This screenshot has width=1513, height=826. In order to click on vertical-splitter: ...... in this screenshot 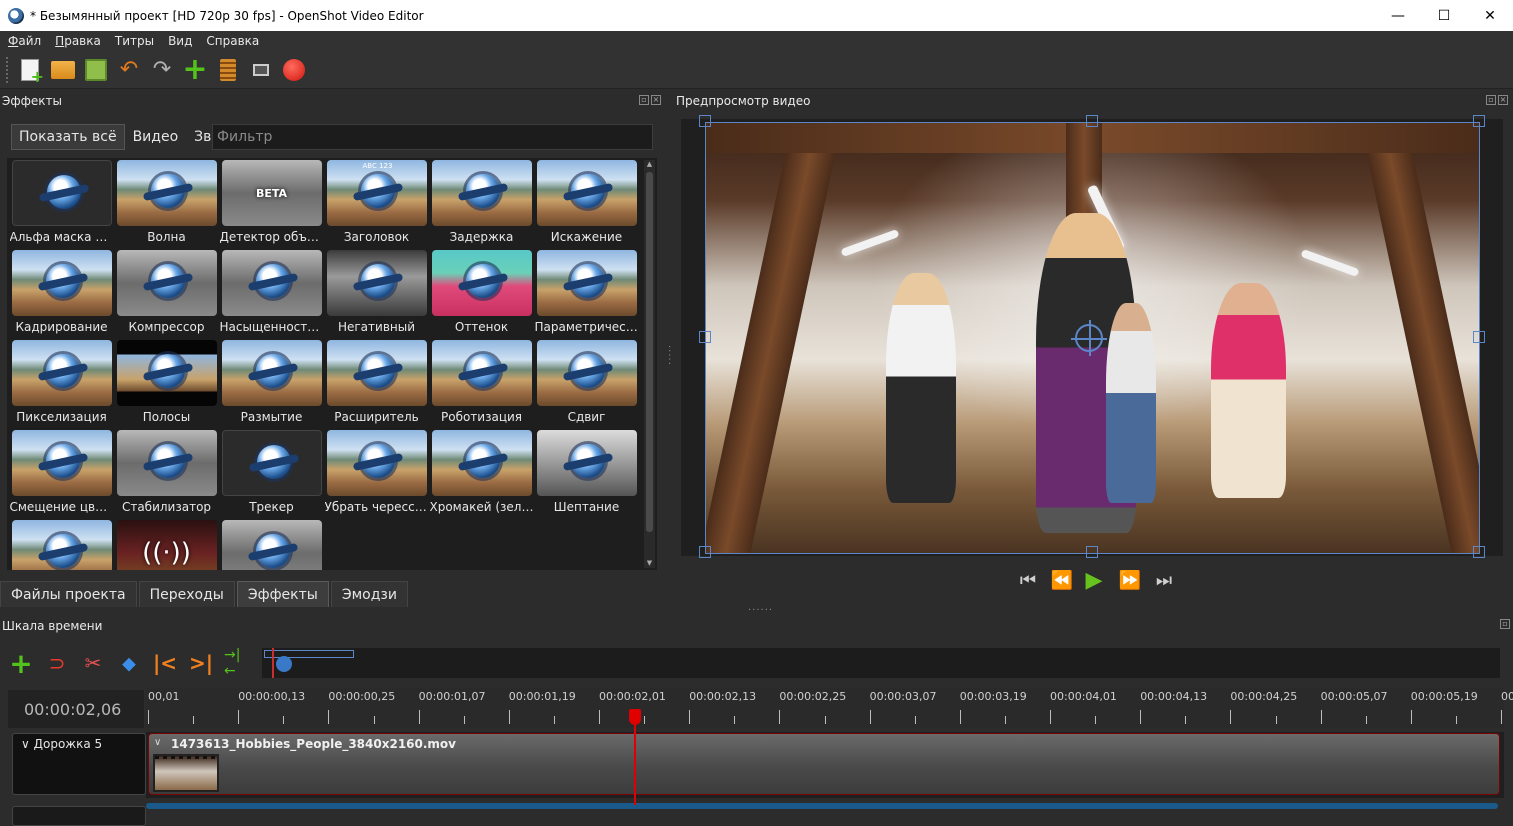, I will do `click(760, 607)`.